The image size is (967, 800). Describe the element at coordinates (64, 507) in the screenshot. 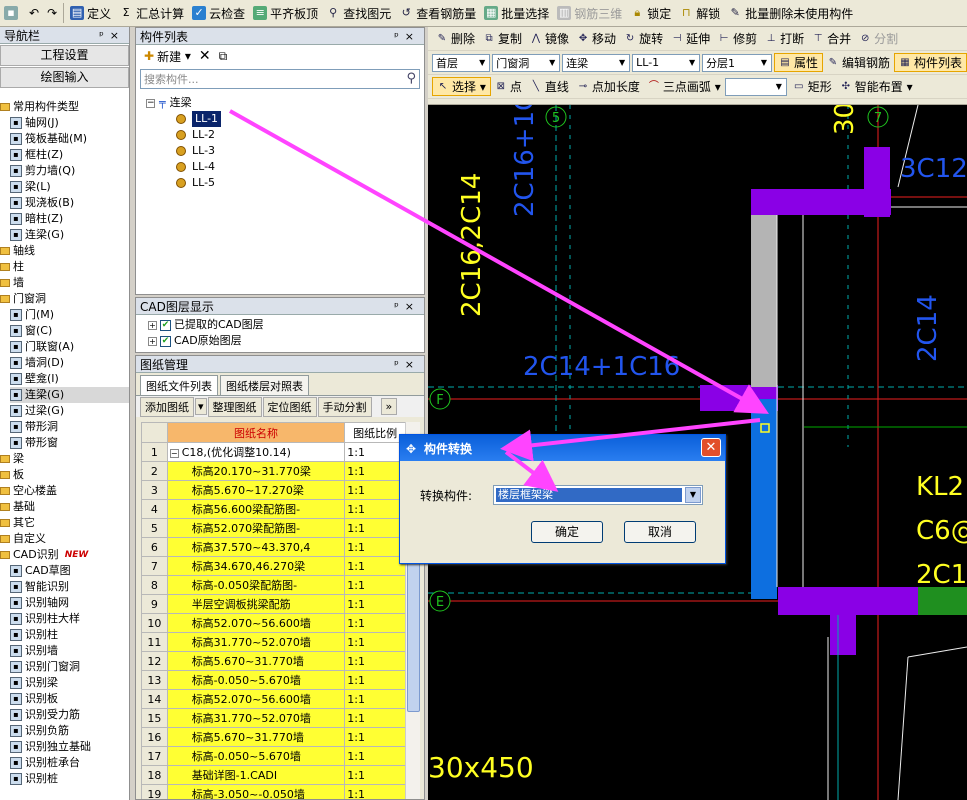

I see `nav-folder: 基础` at that location.